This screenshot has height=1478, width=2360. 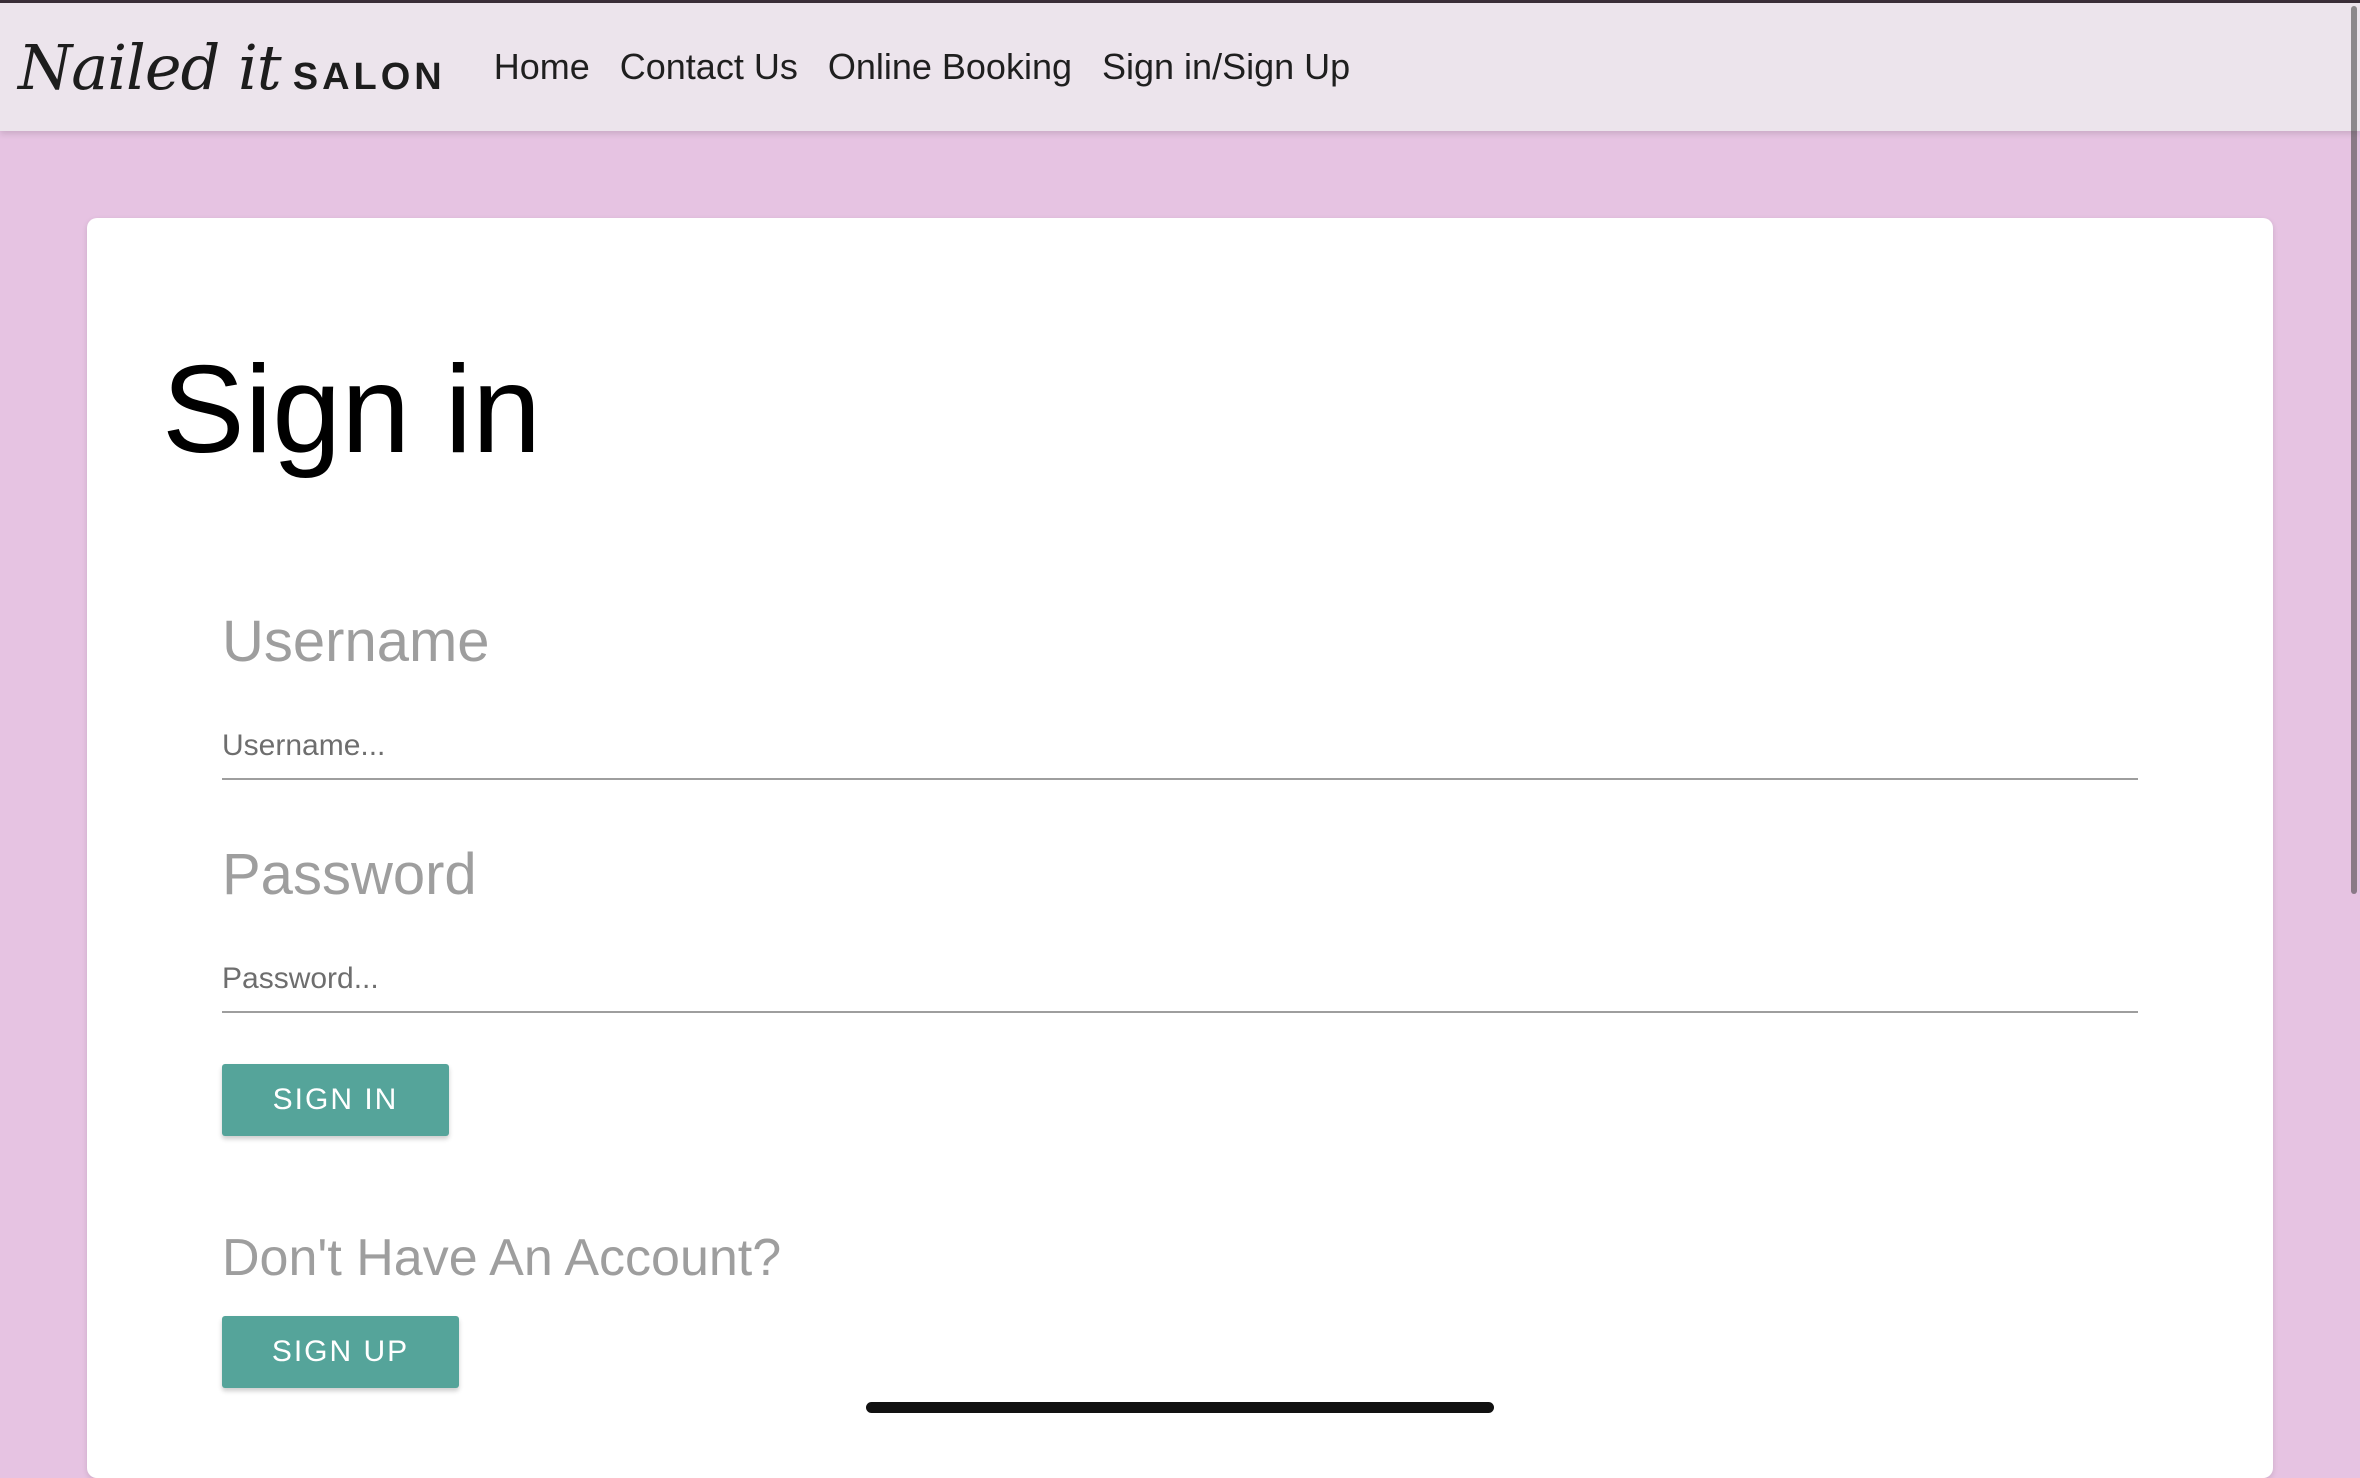 I want to click on no-account-text: Don't Have An Account?, so click(x=502, y=1258).